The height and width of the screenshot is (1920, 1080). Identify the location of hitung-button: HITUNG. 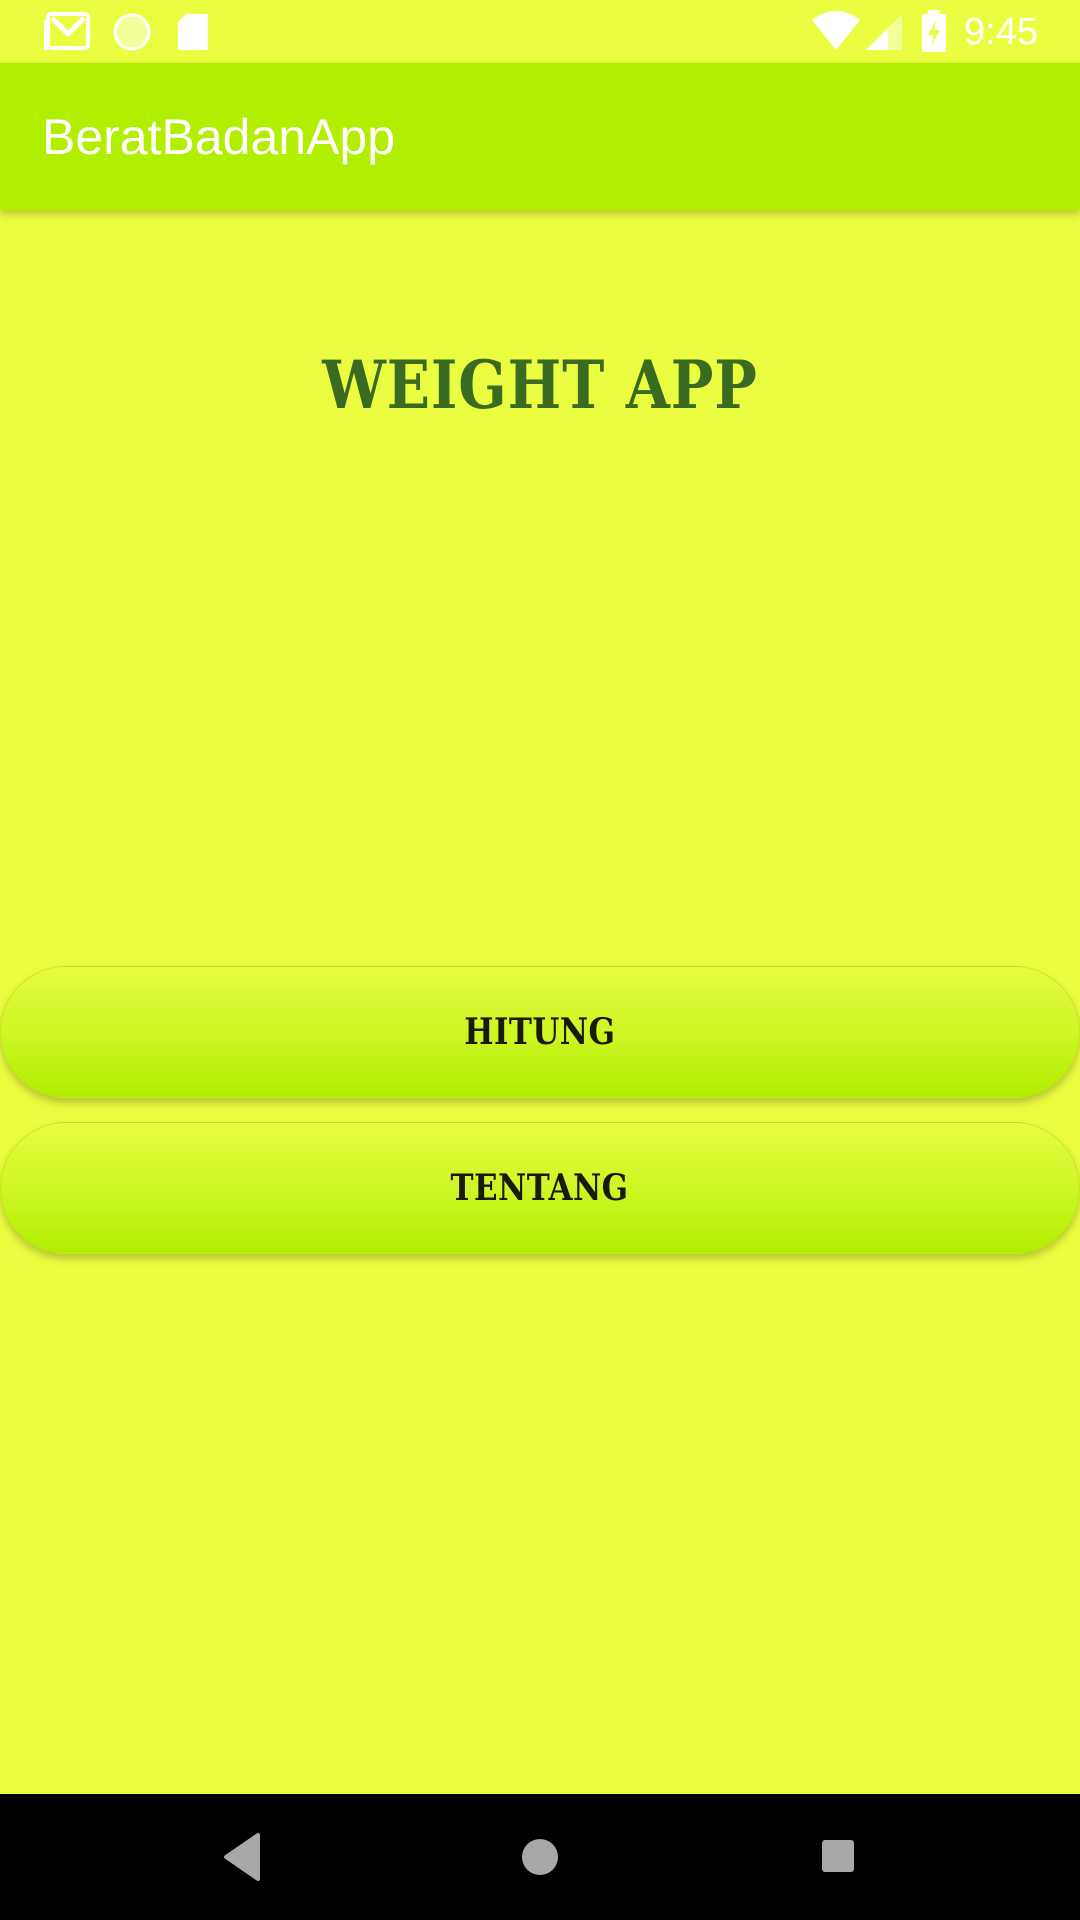
(540, 1032).